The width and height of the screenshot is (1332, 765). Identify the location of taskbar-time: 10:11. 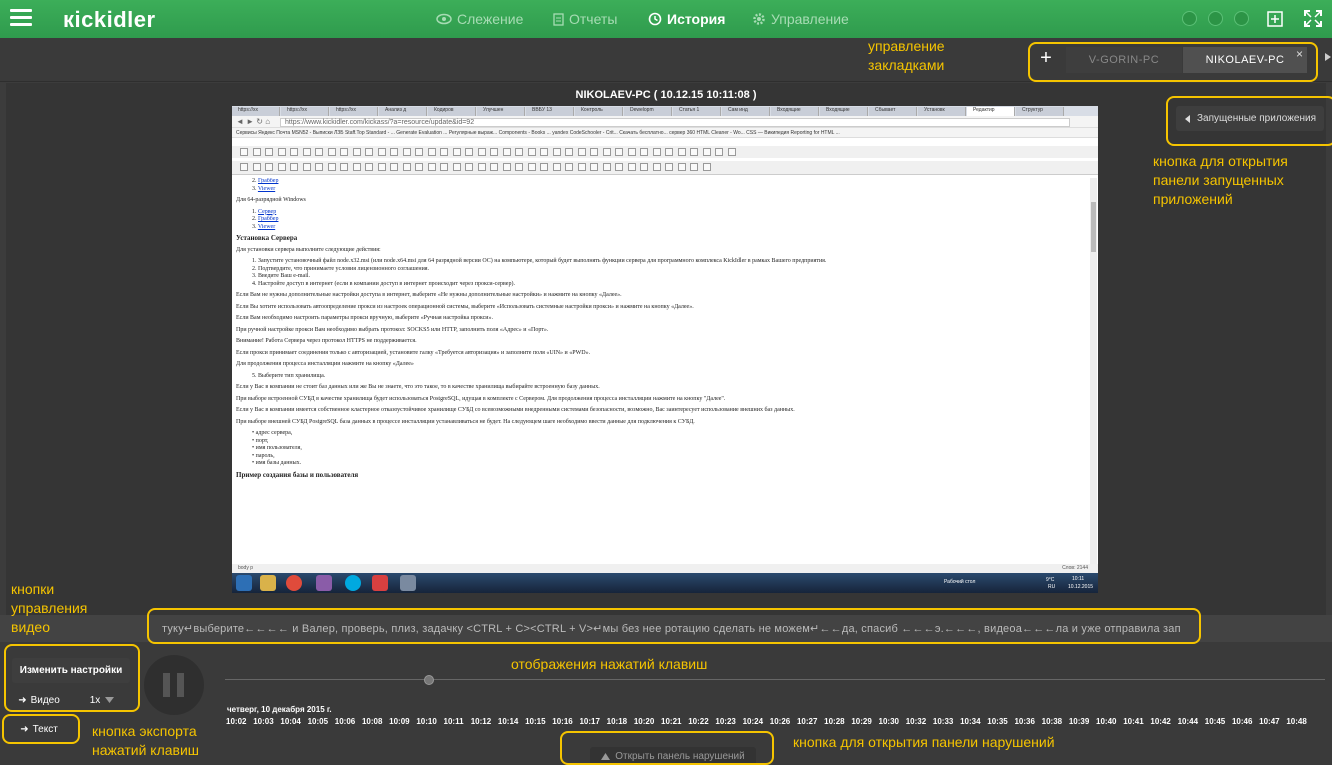
(1078, 579).